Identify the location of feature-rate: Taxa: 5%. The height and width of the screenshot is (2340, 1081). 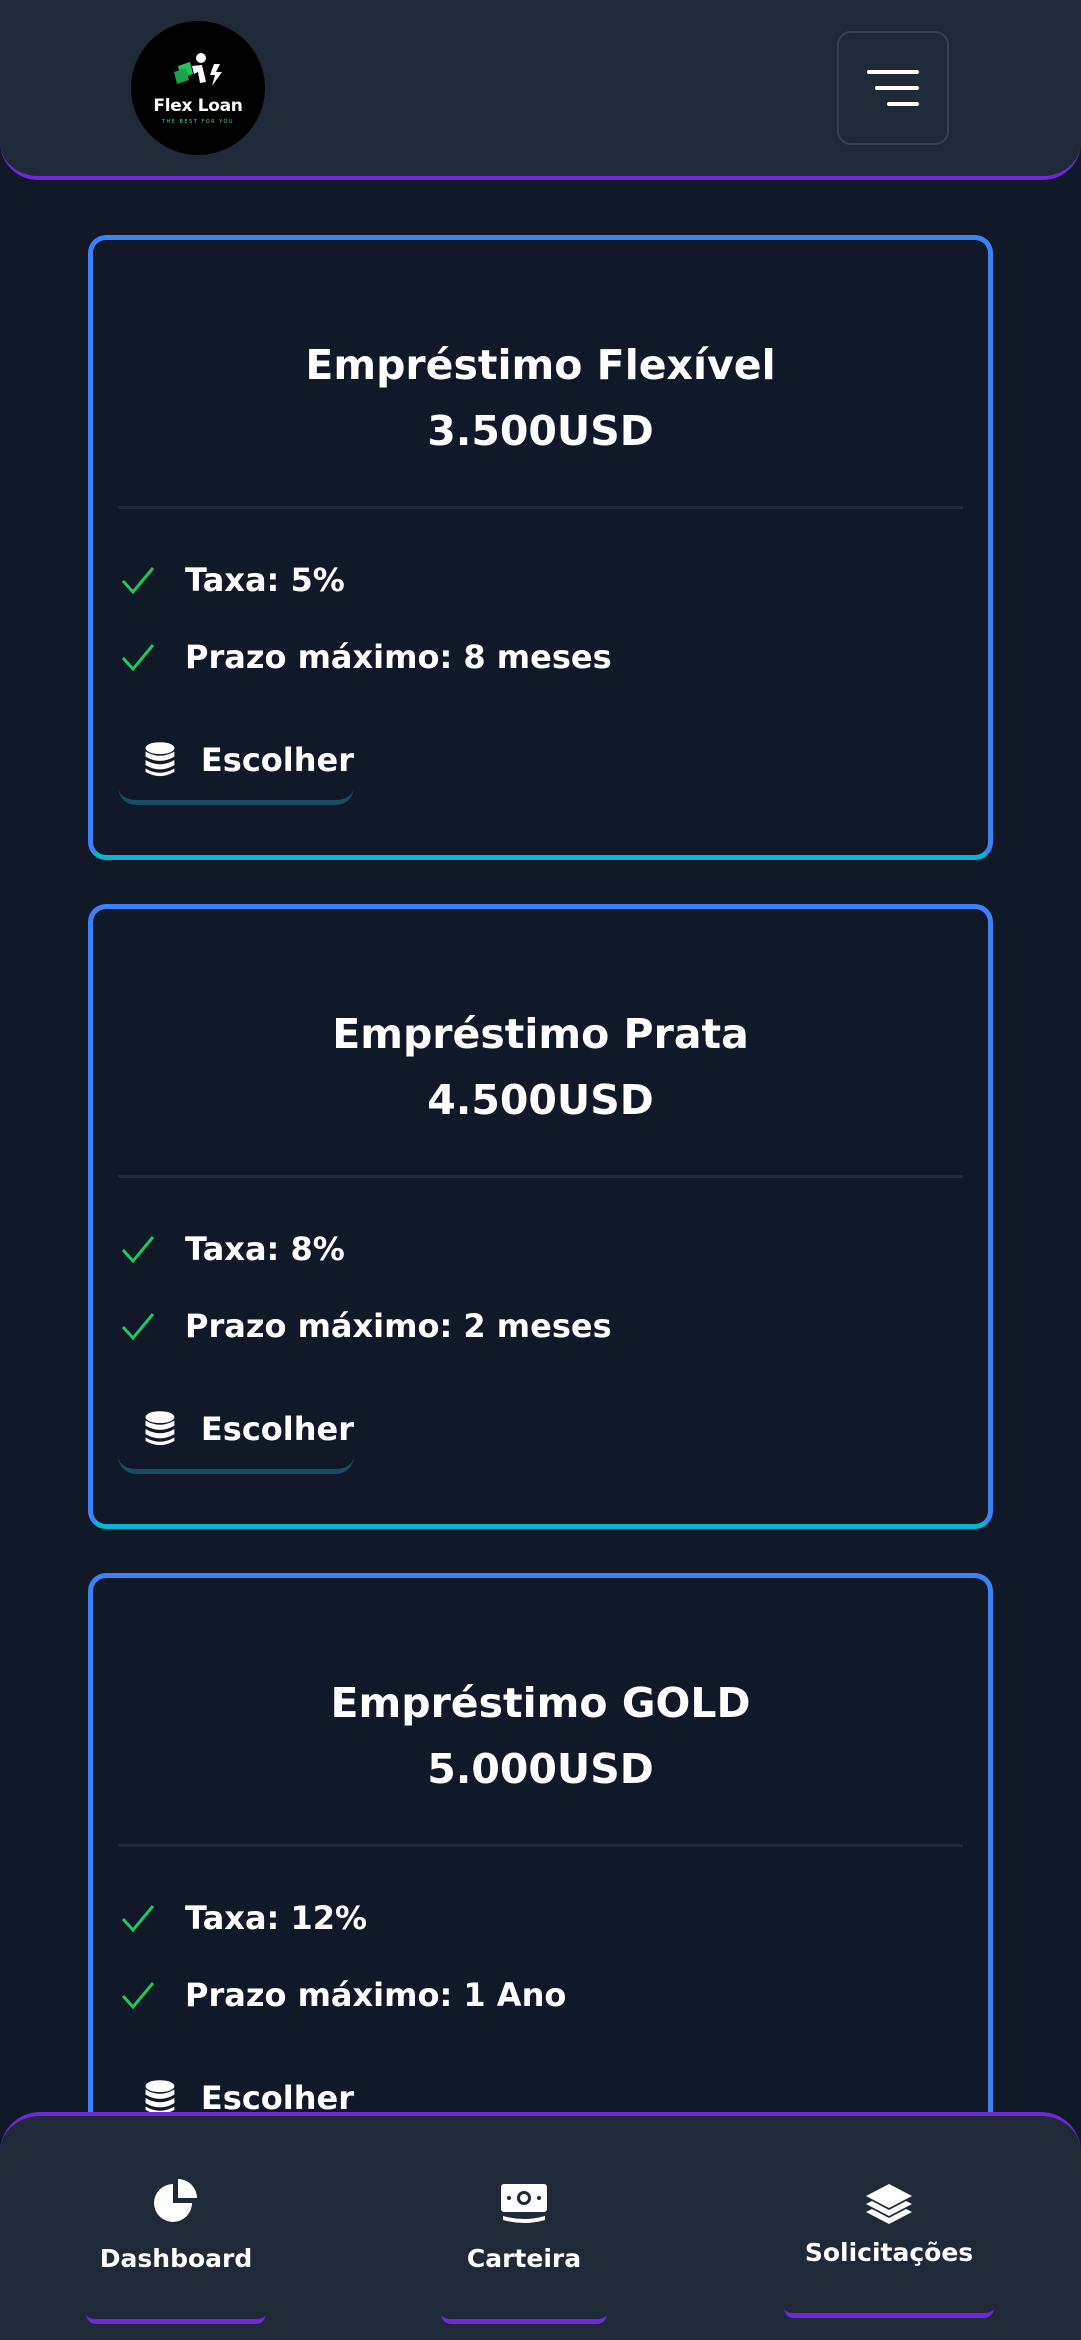
(232, 580).